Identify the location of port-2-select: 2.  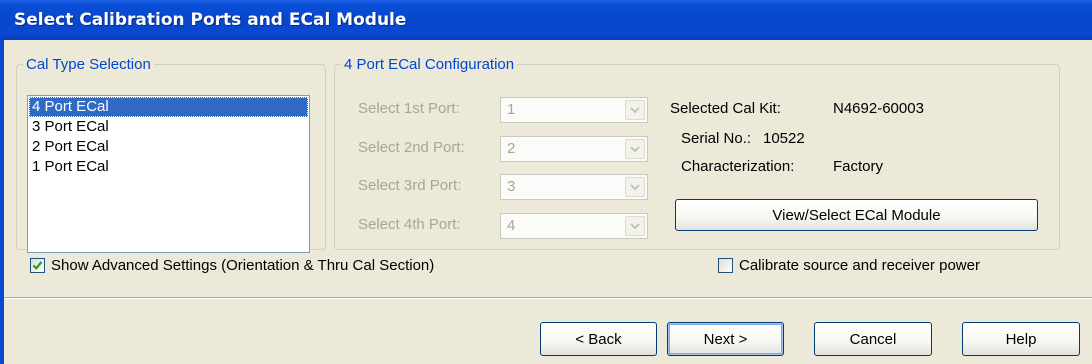
(574, 149).